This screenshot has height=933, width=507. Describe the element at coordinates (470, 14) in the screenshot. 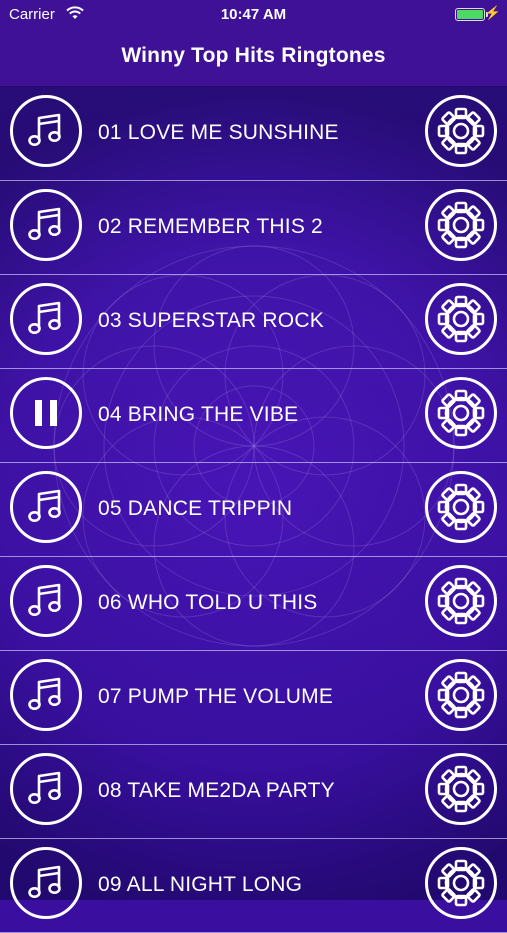

I see `battery-icon` at that location.